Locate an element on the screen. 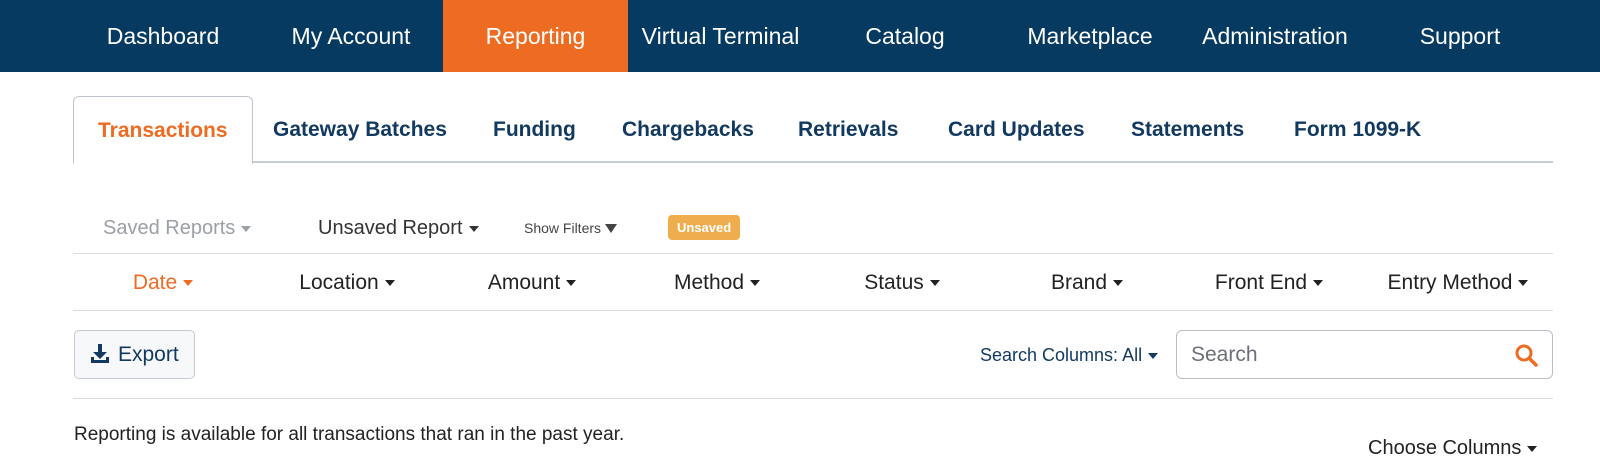  nav-item-virtual-terminal: Virtual Terminal is located at coordinates (720, 36).